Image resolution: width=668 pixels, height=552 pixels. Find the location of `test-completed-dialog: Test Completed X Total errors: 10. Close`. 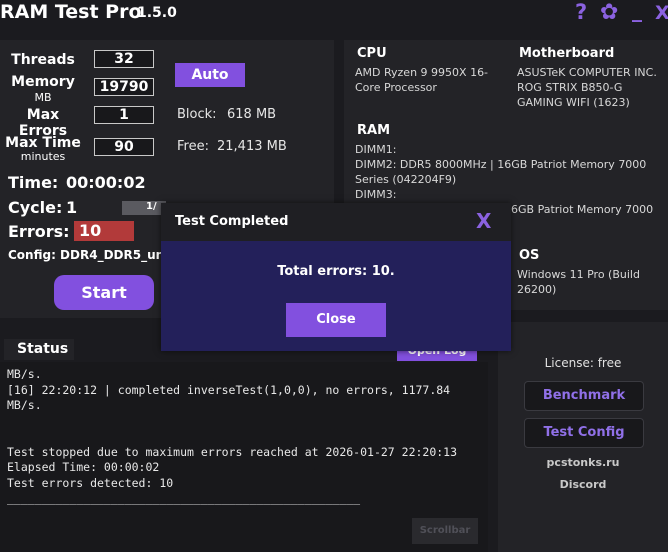

test-completed-dialog: Test Completed X Total errors: 10. Close is located at coordinates (336, 277).